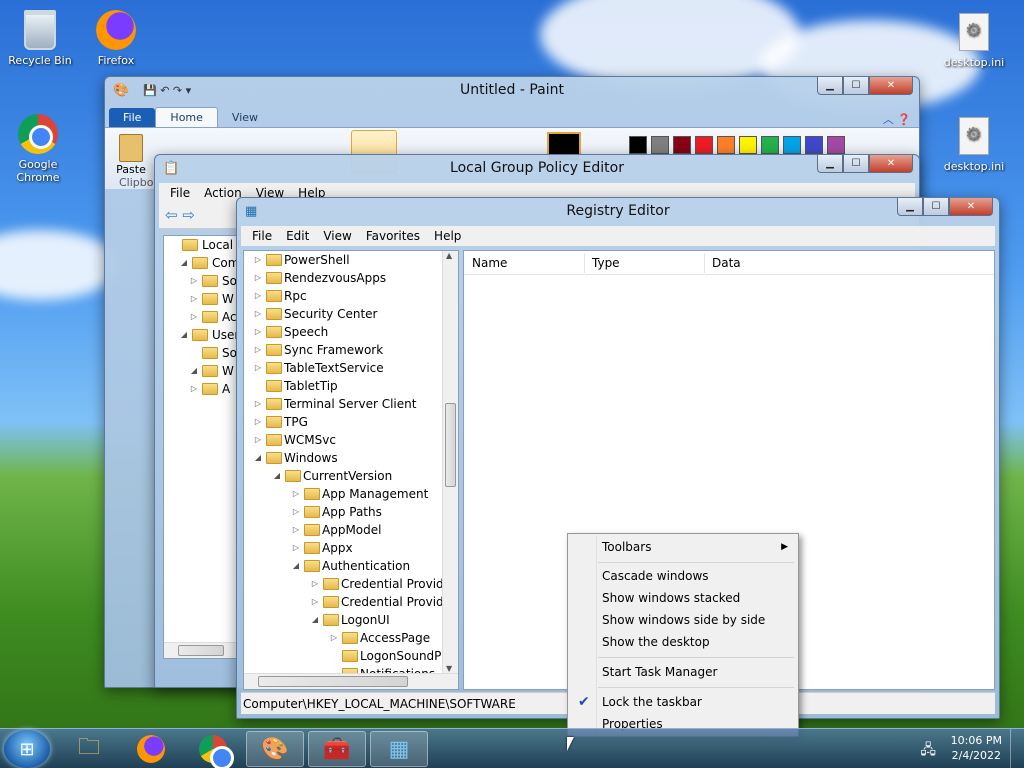  What do you see at coordinates (337, 236) in the screenshot?
I see `menu-view: View` at bounding box center [337, 236].